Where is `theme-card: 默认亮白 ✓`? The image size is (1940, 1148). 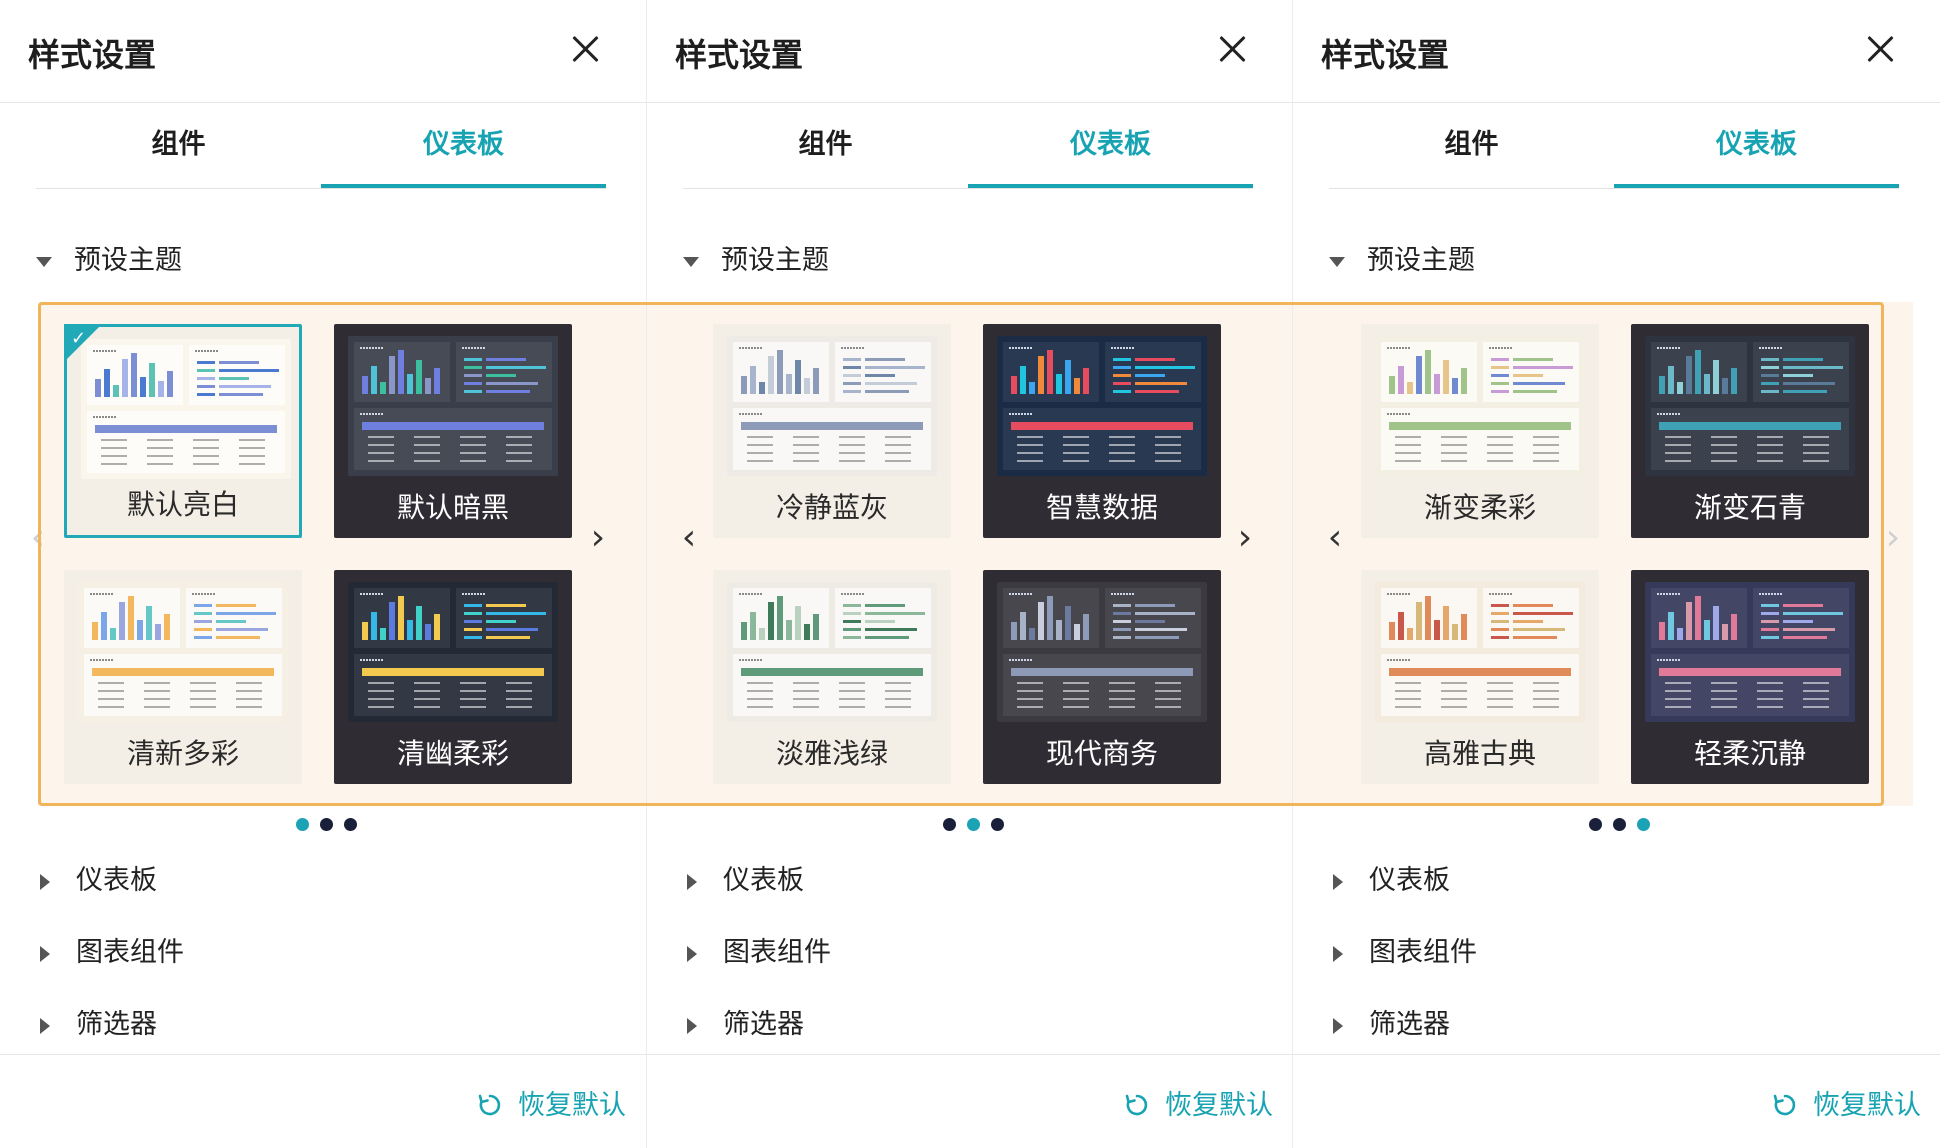
theme-card: 默认亮白 ✓ is located at coordinates (183, 431).